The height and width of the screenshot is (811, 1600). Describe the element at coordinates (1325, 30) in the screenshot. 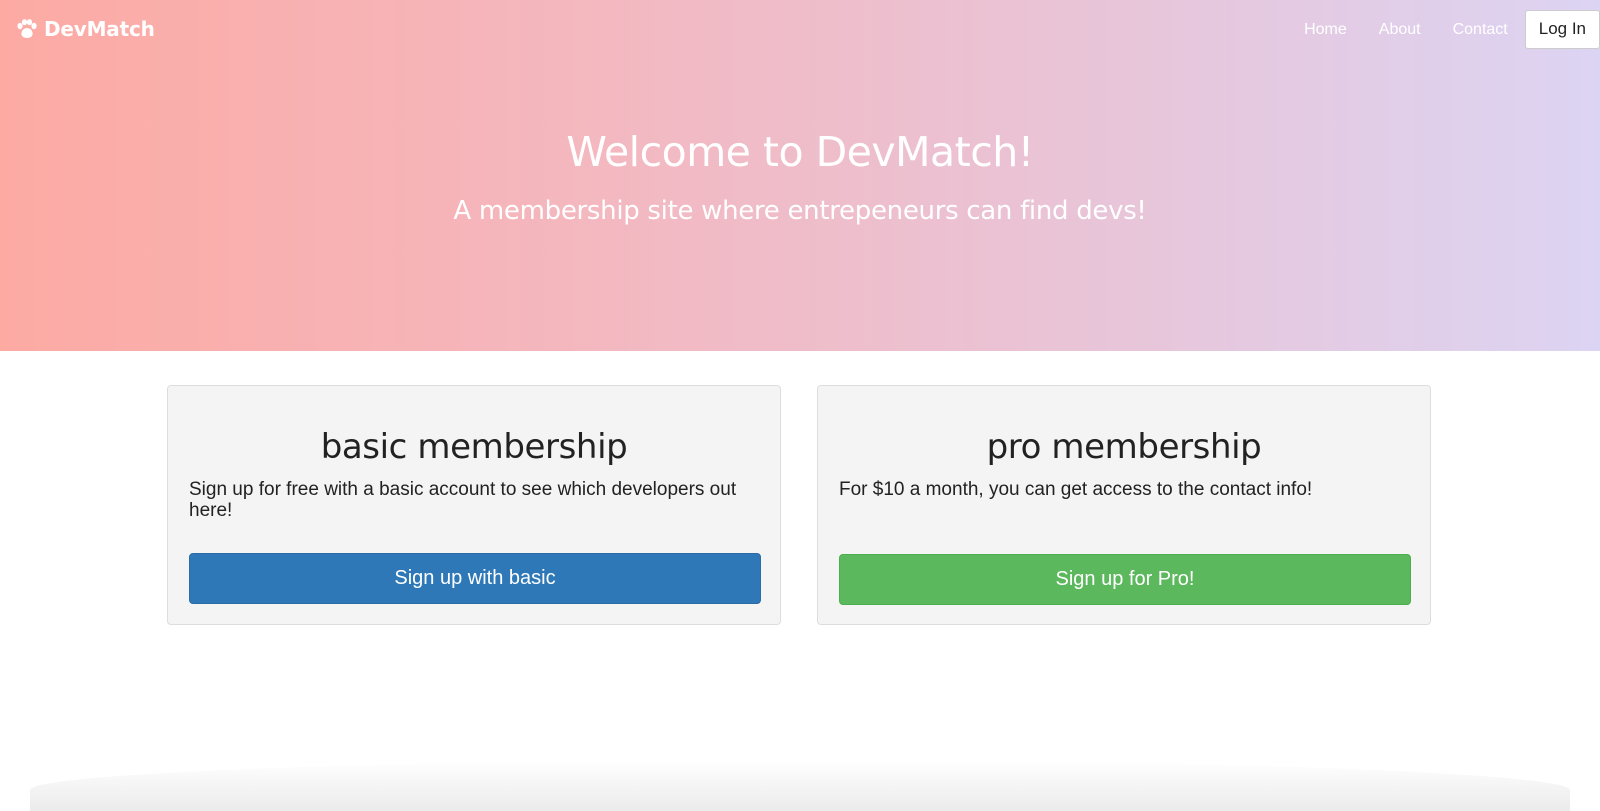

I see `nav-link-home: Home` at that location.